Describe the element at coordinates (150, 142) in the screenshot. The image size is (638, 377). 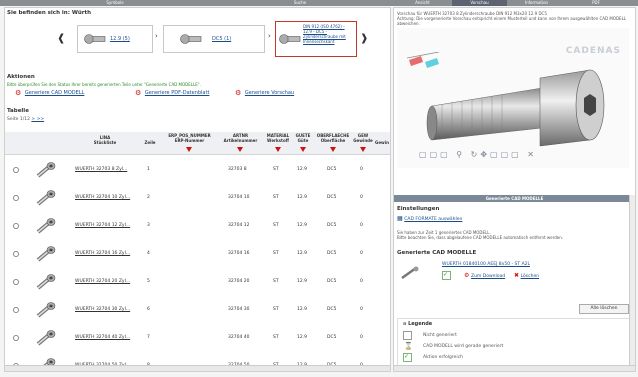
I see `header-zeile: Zeile` at that location.